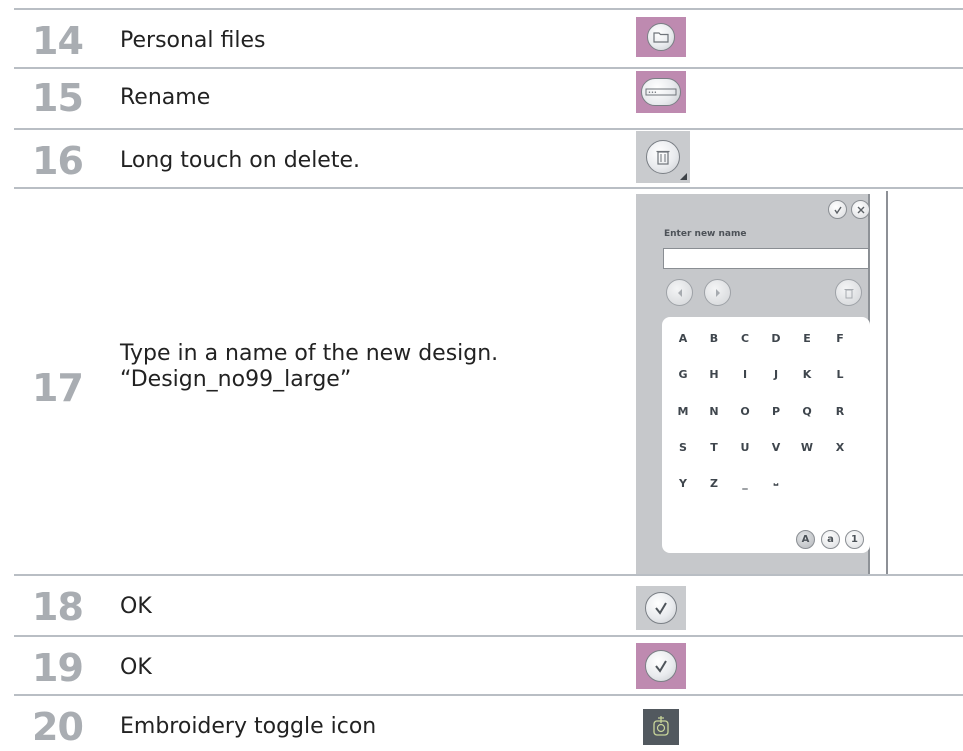 The height and width of the screenshot is (751, 963). What do you see at coordinates (840, 447) in the screenshot?
I see `key: X` at bounding box center [840, 447].